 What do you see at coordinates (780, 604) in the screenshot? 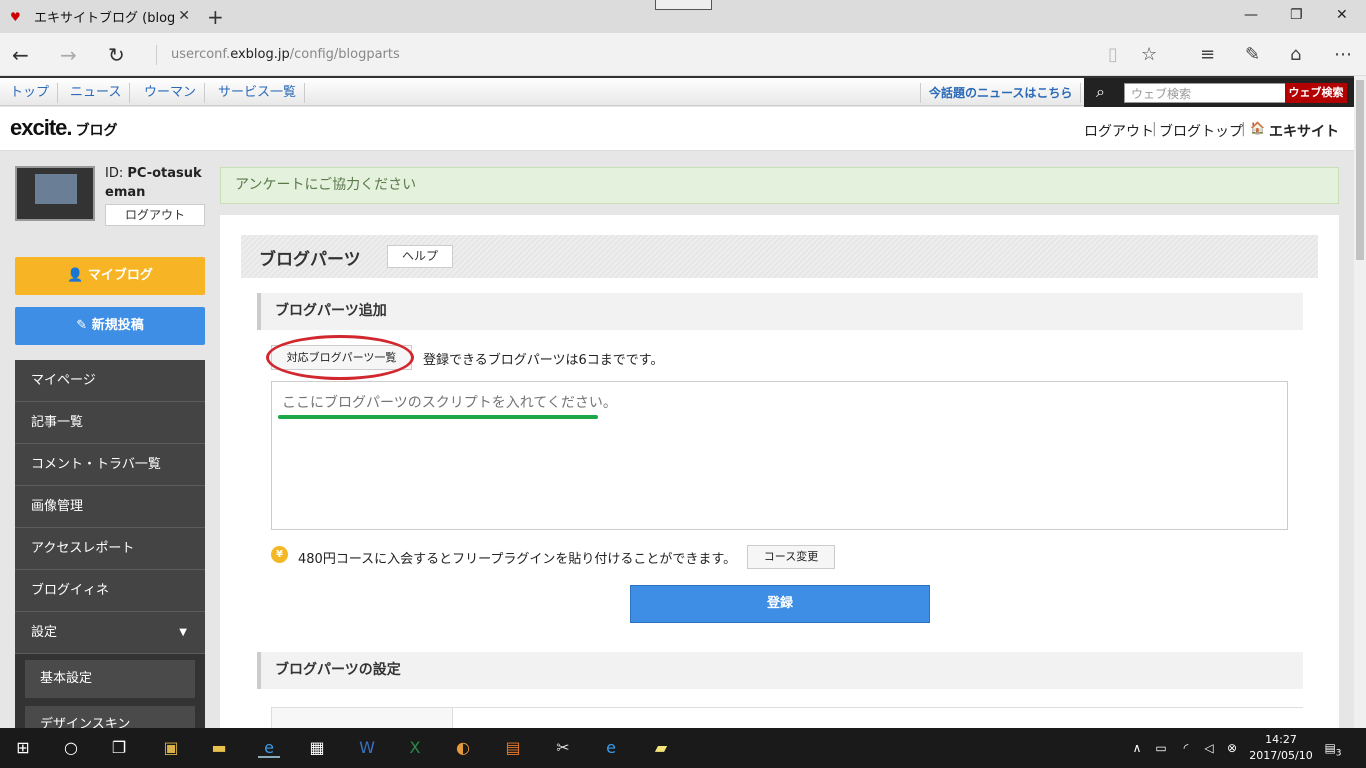
I see `register-button: 登録` at bounding box center [780, 604].